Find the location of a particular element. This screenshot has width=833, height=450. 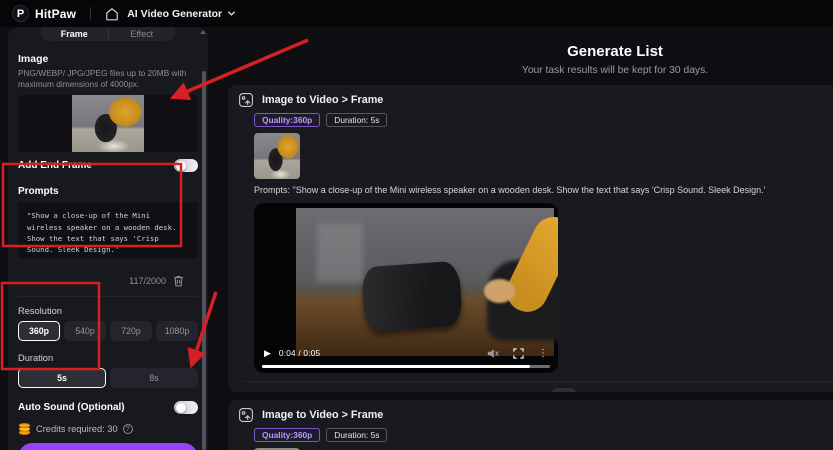

auto-sound-toggle is located at coordinates (186, 408).